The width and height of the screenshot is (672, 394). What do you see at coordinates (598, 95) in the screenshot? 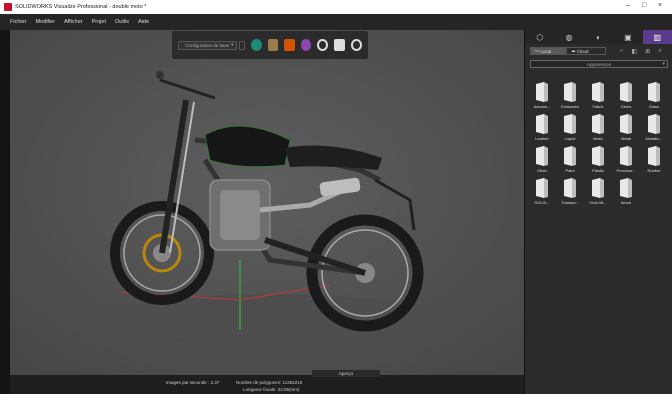
I see `appearance-folder: Fabric` at bounding box center [598, 95].